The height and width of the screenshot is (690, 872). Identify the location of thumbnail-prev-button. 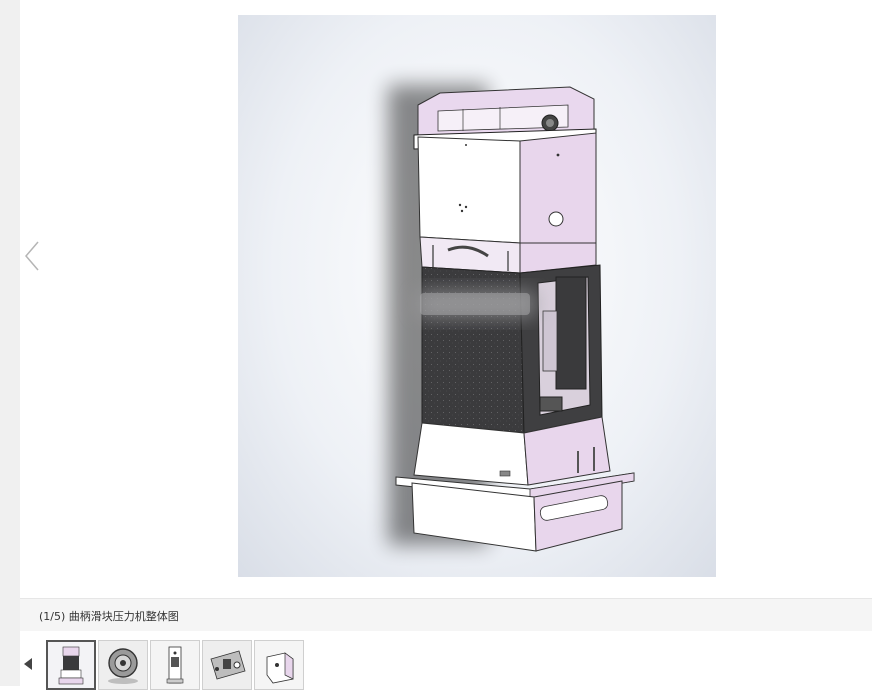
(28, 663).